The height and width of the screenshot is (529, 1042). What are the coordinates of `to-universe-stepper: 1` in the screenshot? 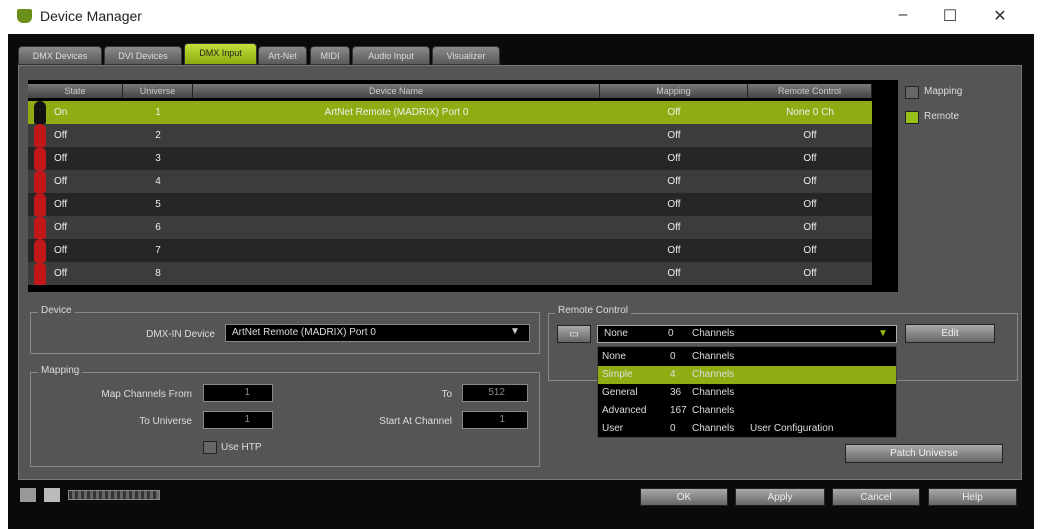 It's located at (238, 420).